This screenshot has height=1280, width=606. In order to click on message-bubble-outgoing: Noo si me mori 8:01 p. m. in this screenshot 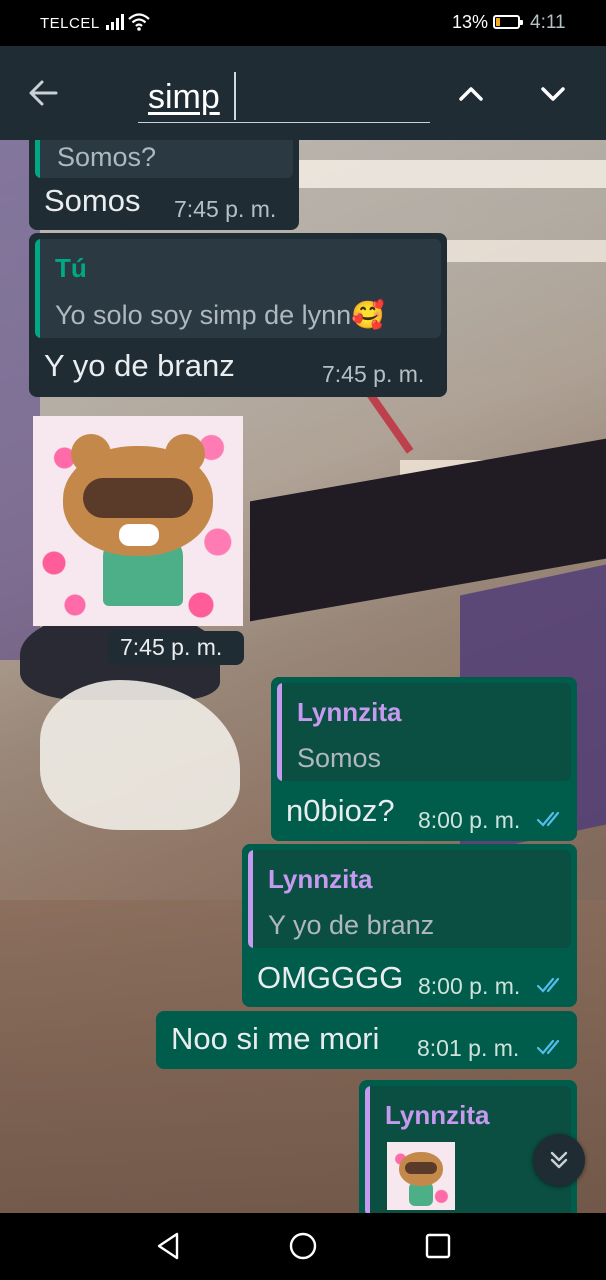, I will do `click(366, 1040)`.